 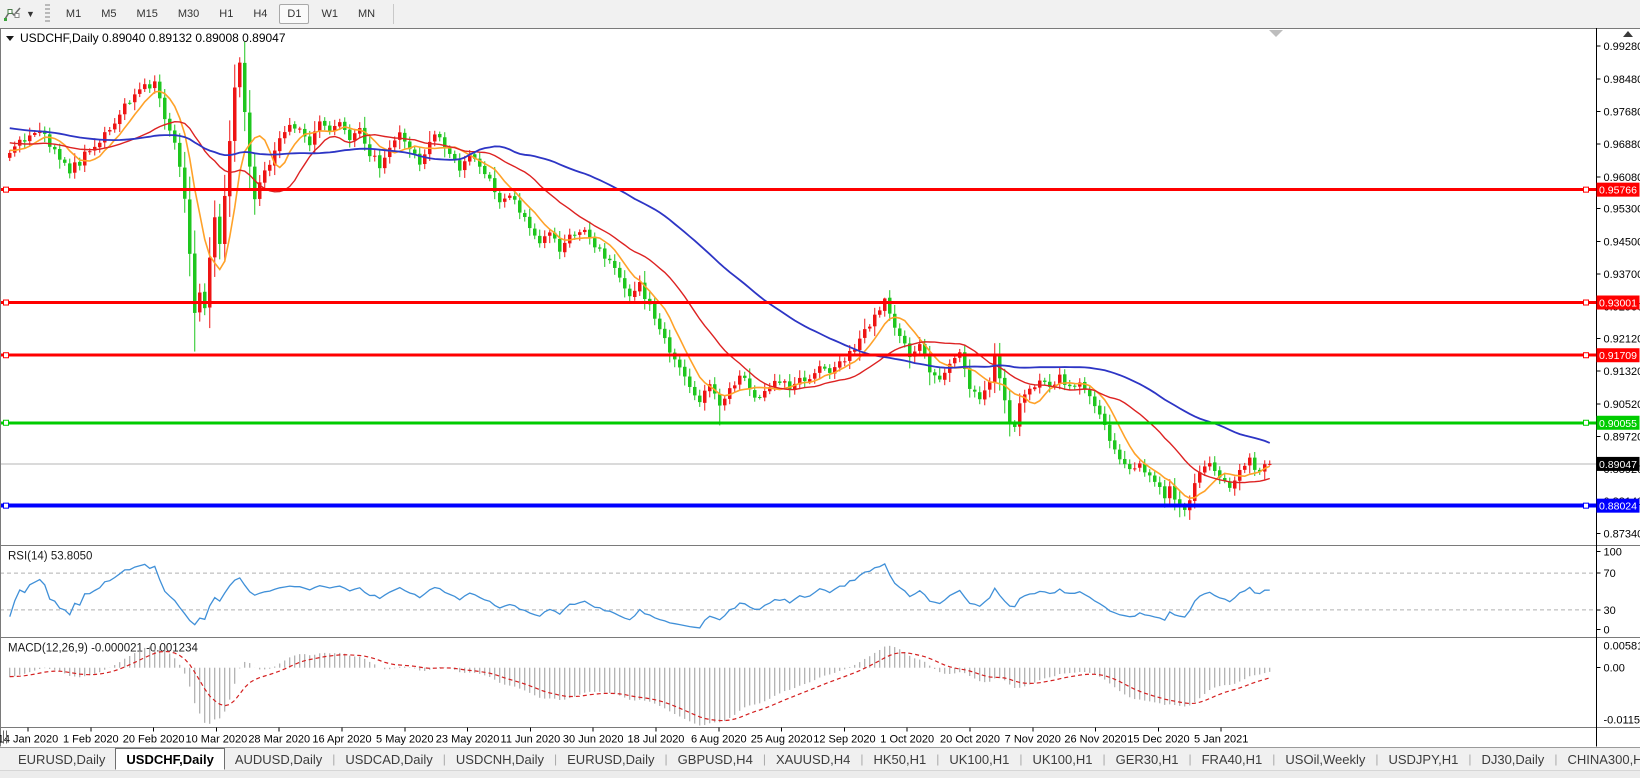 I want to click on timeframe-button-m5: M5, so click(x=108, y=14).